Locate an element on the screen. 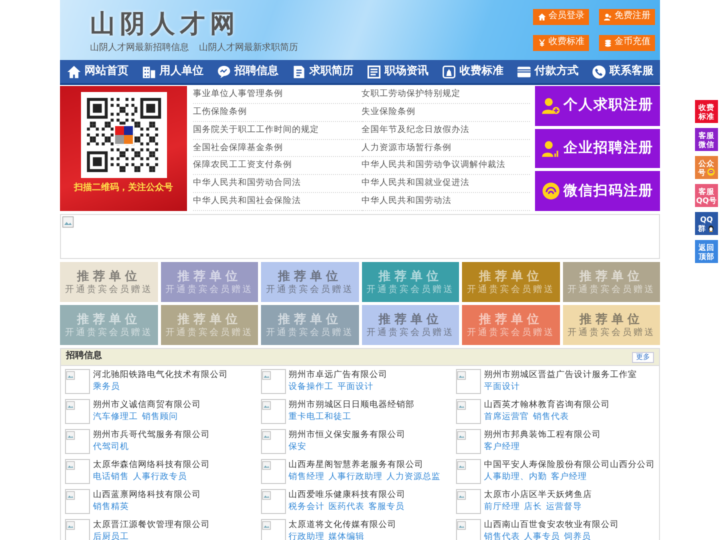 Image resolution: width=720 pixels, height=540 pixels. company-link: 朔州市卓远广告有限公司 is located at coordinates (338, 375).